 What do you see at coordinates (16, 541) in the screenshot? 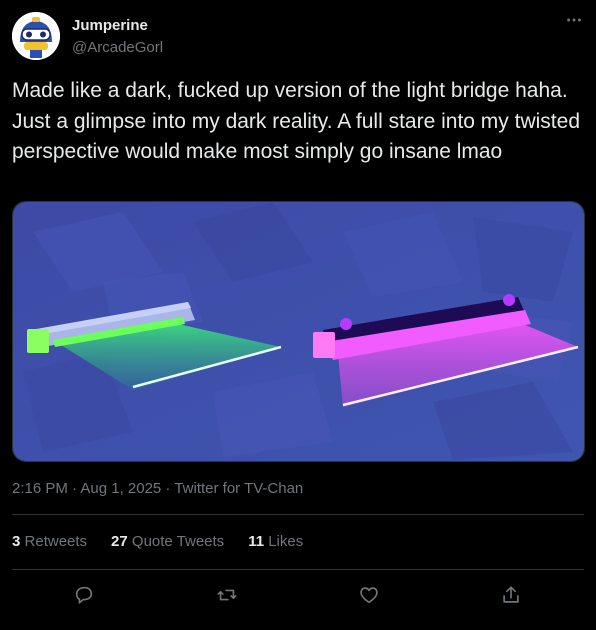
I see `retweets-count: 3` at bounding box center [16, 541].